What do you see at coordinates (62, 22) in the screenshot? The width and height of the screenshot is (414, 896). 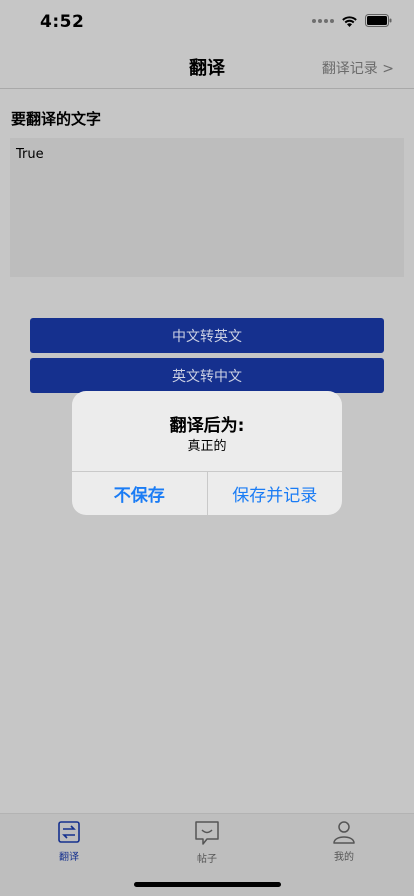 I see `status-time: 4:52` at bounding box center [62, 22].